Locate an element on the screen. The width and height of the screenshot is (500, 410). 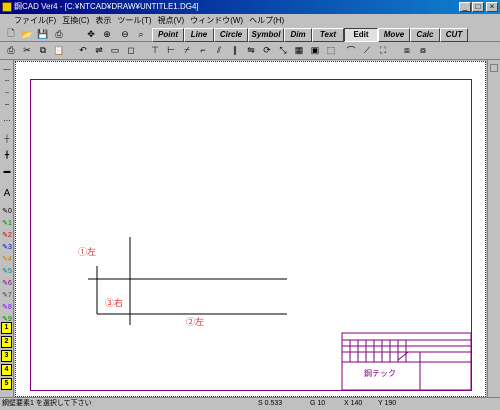
status-bar: 鋼壁要素1 を選択して下さい S 0.533 G 10 X 140 Y 190 is located at coordinates (250, 403).